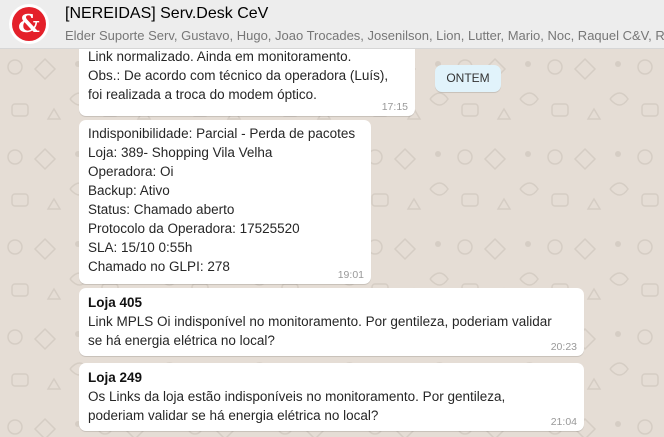  What do you see at coordinates (140, 247) in the screenshot?
I see `message-text: SLA: 15/10 0:55h` at bounding box center [140, 247].